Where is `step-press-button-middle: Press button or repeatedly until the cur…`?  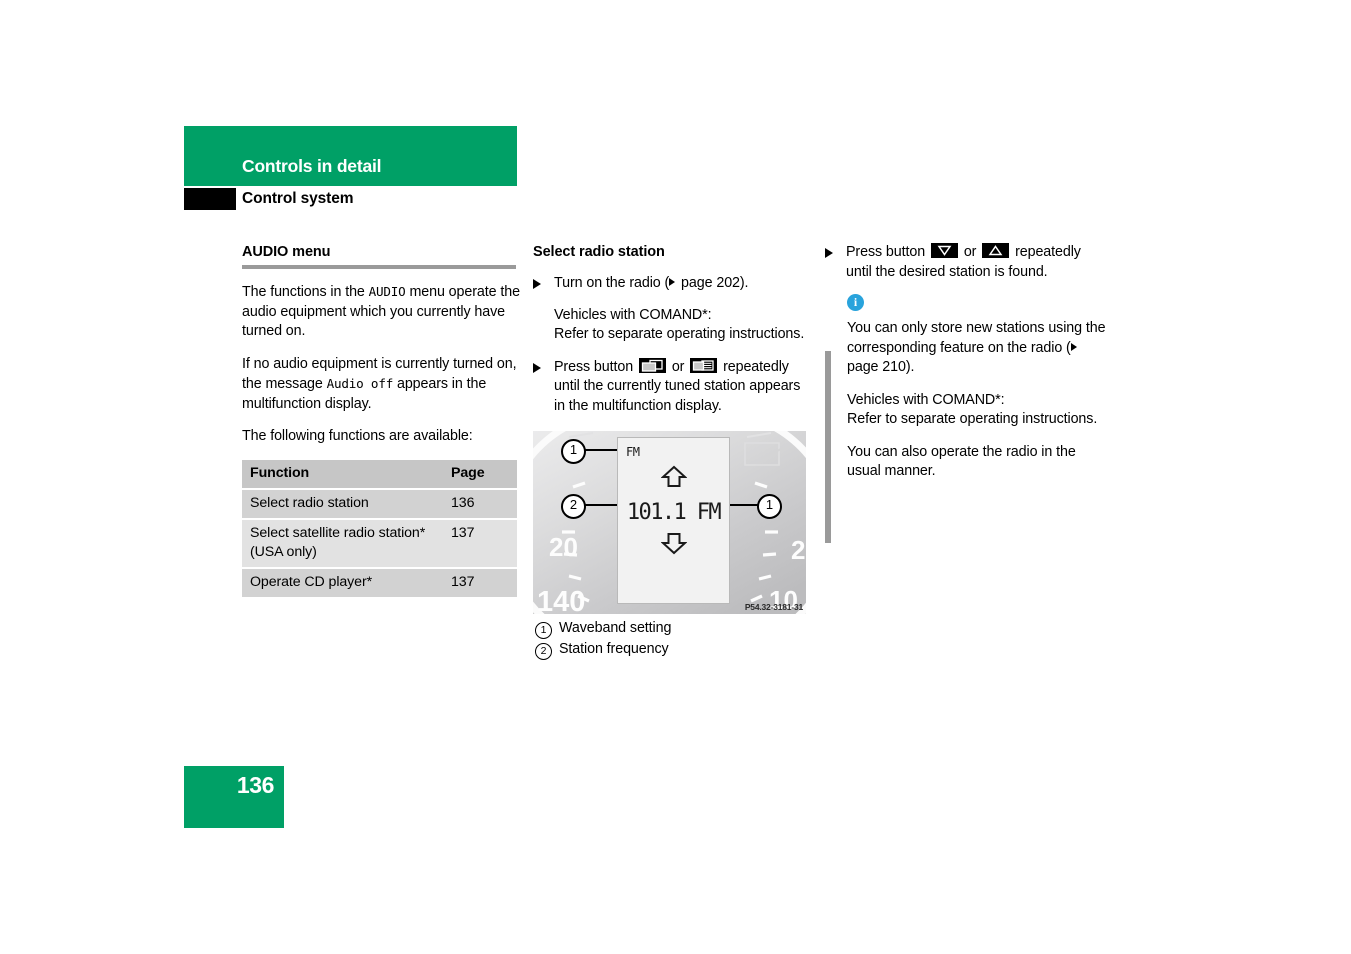 step-press-button-middle: Press button or repeatedly until the cur… is located at coordinates (672, 387).